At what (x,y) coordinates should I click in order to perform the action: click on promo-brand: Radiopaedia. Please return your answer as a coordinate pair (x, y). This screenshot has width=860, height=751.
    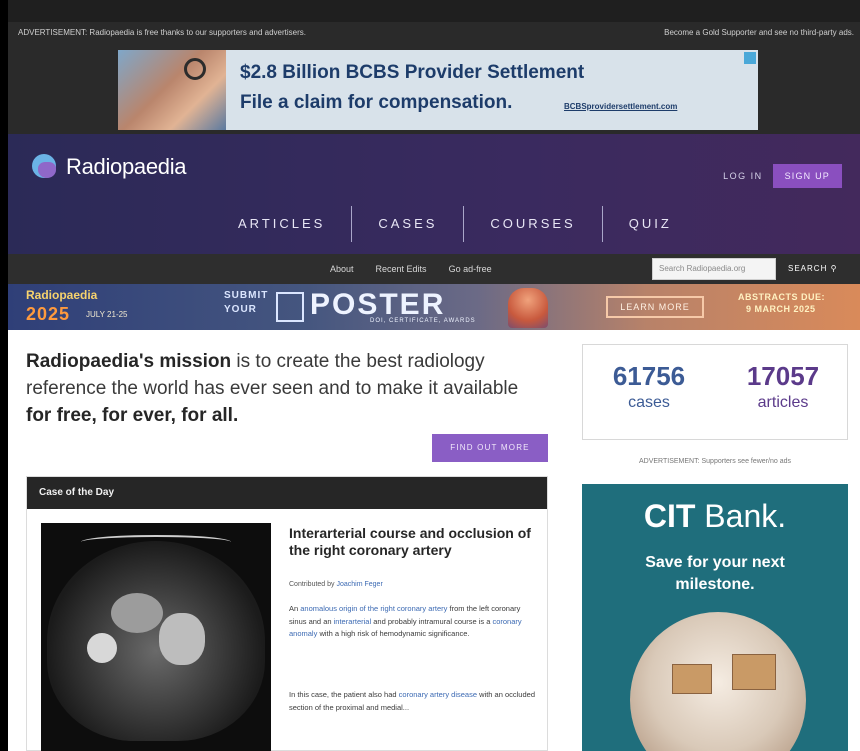
    Looking at the image, I should click on (62, 295).